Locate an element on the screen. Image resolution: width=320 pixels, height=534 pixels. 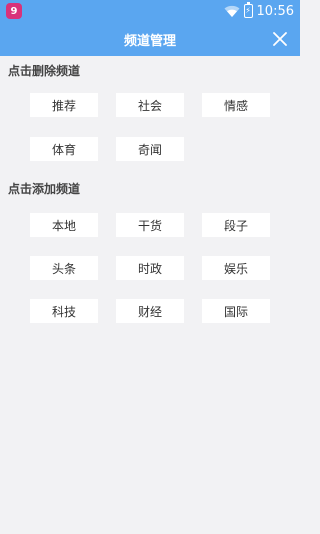
wifi-icon is located at coordinates (232, 11).